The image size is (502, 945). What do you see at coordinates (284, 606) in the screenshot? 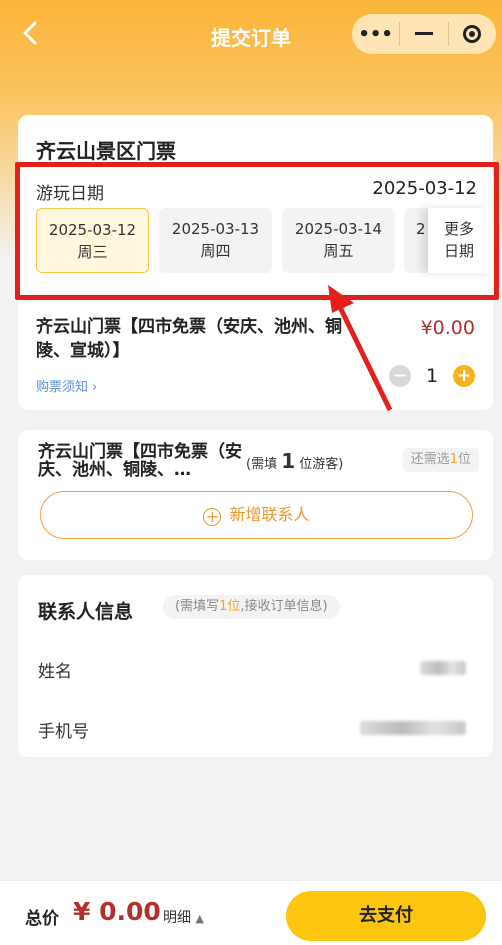
I see `contact-hint-suffix: ,接收订单信息)` at bounding box center [284, 606].